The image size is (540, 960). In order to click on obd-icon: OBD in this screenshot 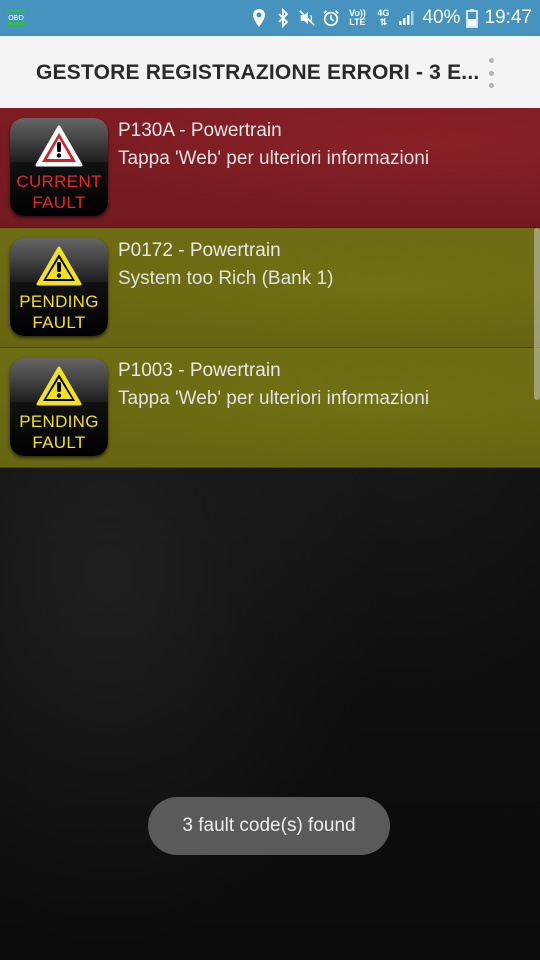, I will do `click(16, 17)`.